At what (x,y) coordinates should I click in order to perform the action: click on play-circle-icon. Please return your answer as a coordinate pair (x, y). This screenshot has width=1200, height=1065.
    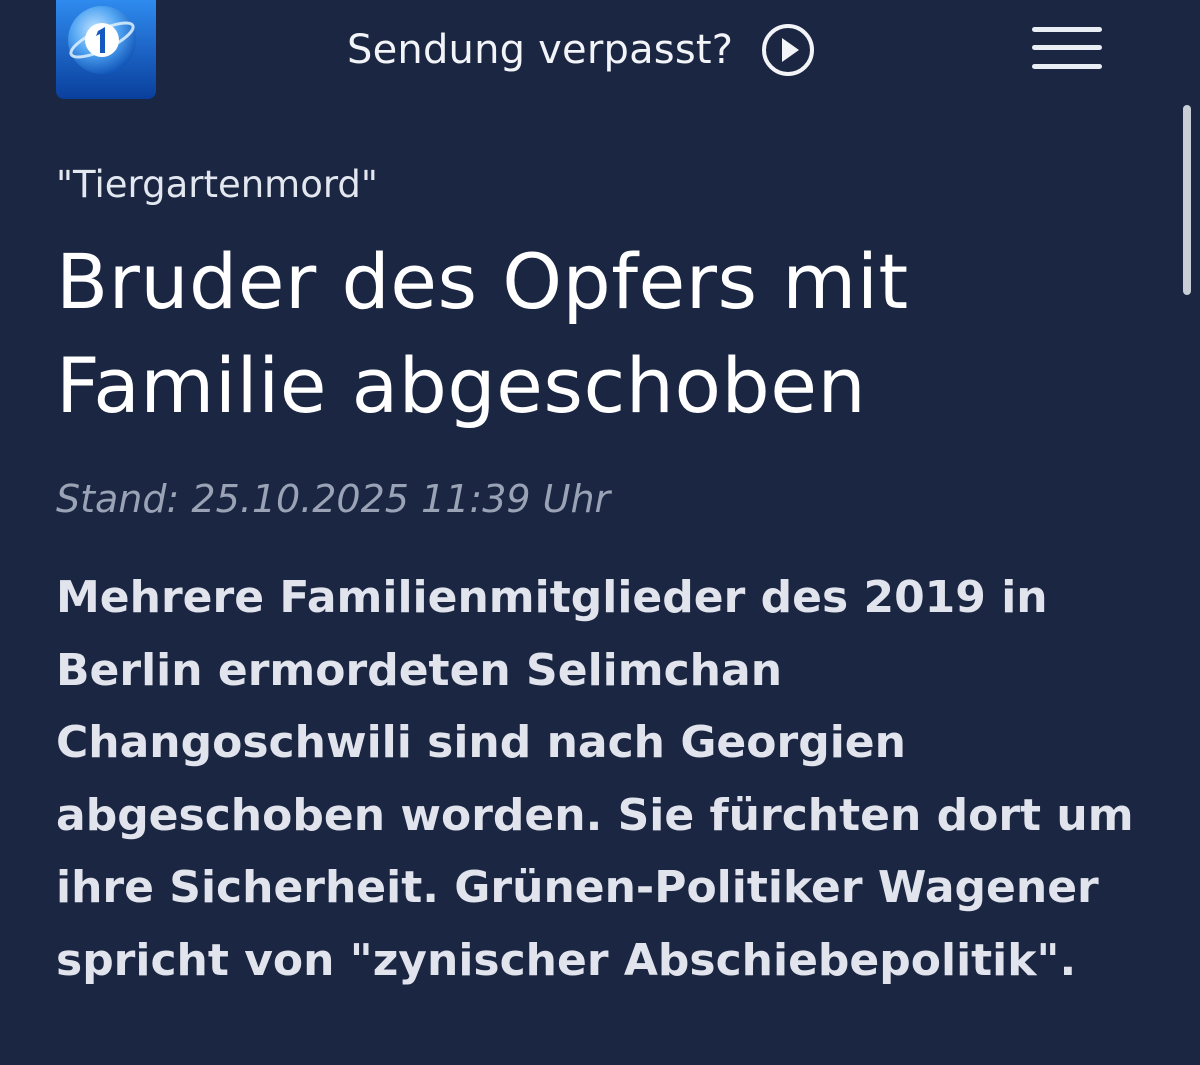
    Looking at the image, I should click on (788, 50).